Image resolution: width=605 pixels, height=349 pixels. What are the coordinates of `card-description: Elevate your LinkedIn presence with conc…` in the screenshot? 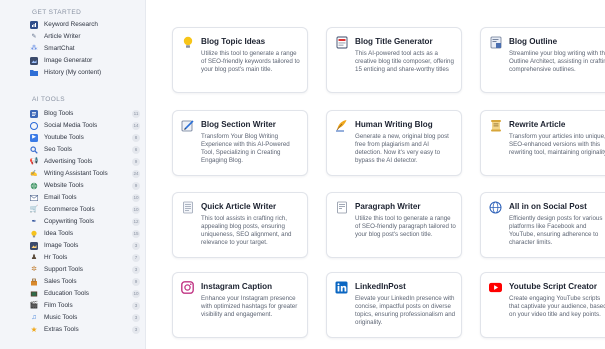 It's located at (405, 310).